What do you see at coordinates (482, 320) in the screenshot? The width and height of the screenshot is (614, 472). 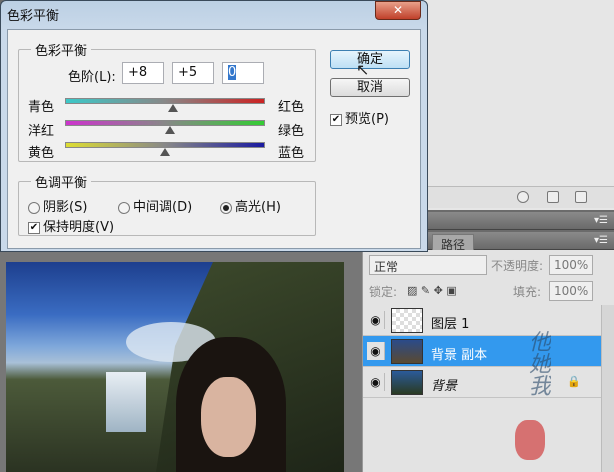 I see `layer-row: ◉ 图层 1` at bounding box center [482, 320].